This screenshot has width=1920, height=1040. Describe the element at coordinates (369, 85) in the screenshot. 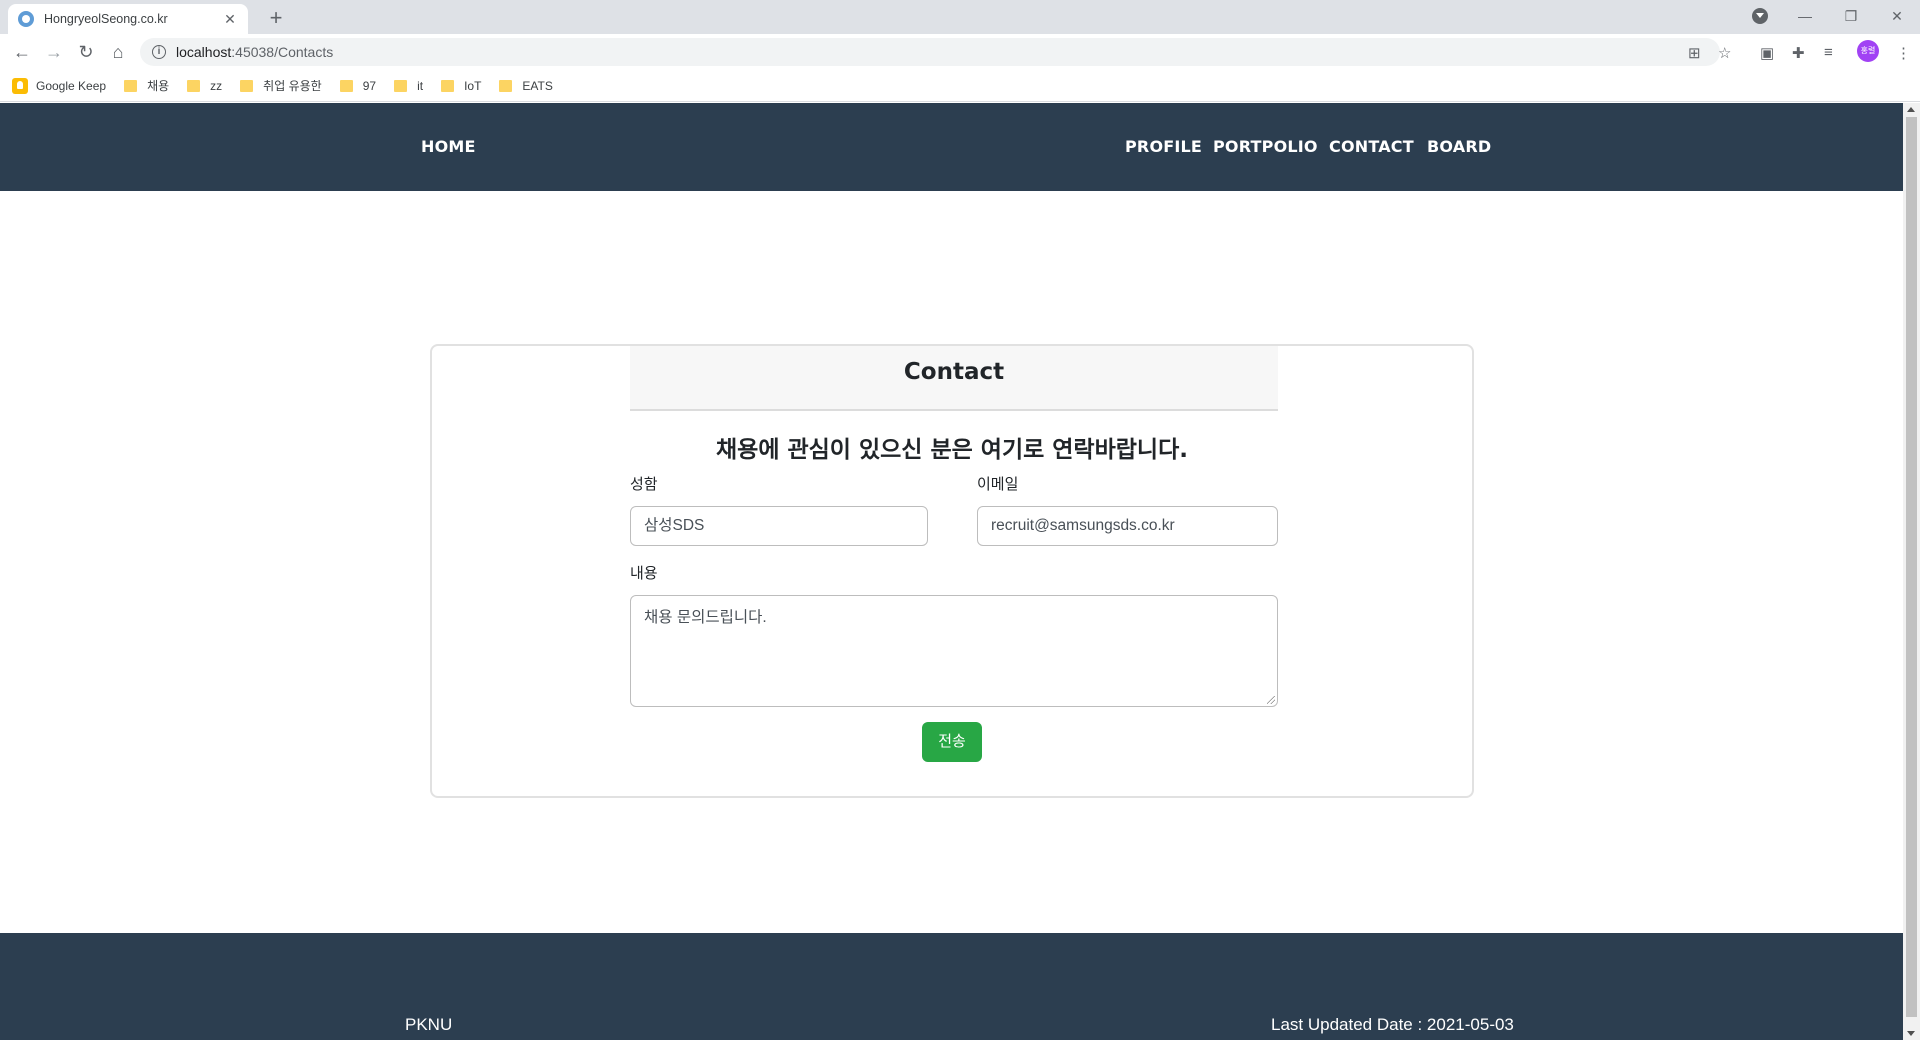

I see `bookmark-label: 97` at that location.